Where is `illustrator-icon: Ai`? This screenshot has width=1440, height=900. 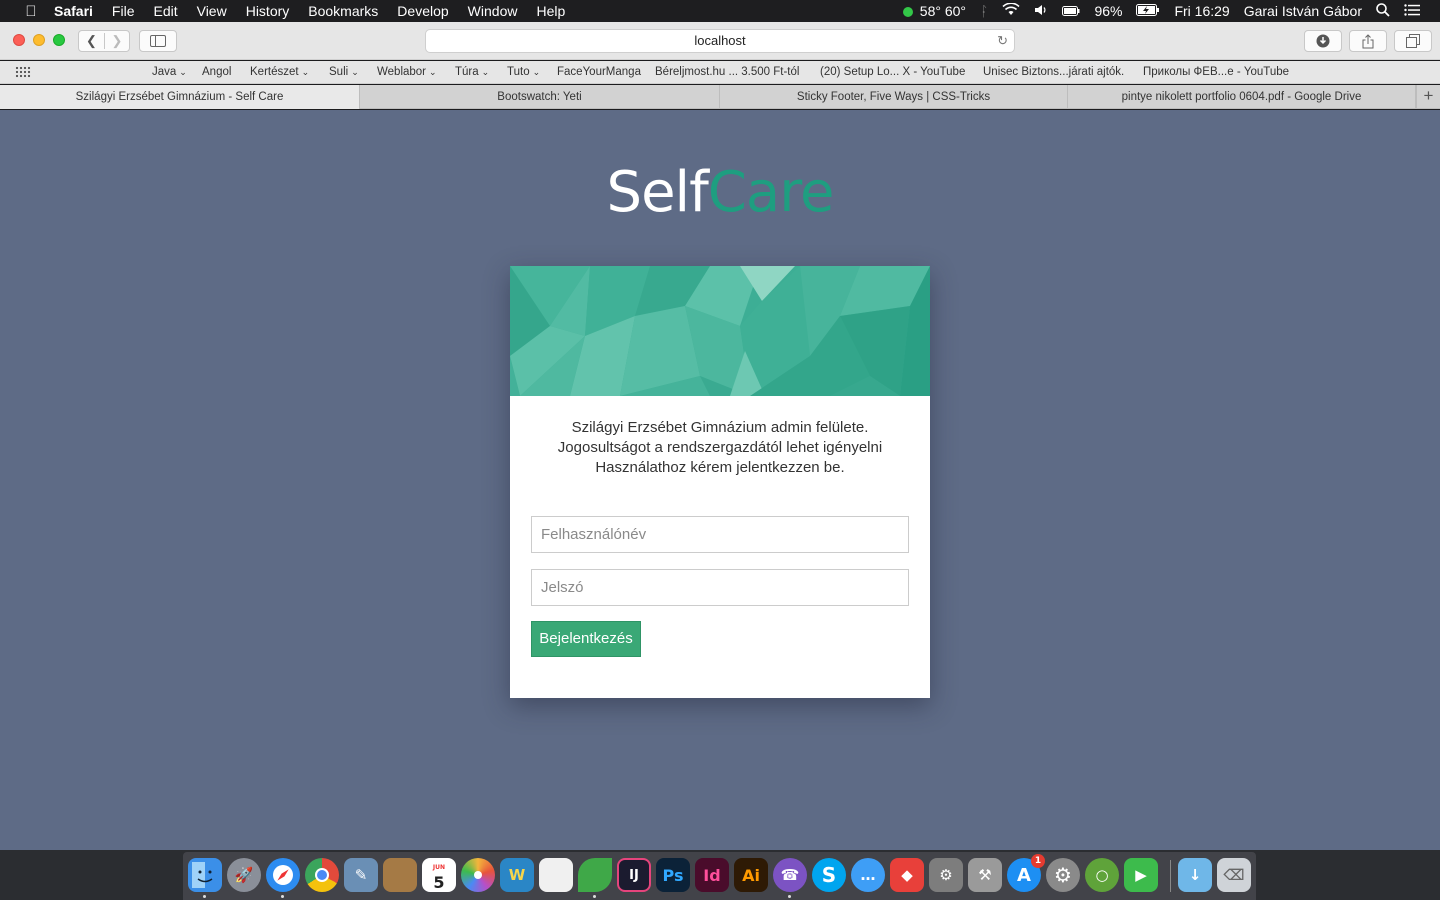 illustrator-icon: Ai is located at coordinates (751, 875).